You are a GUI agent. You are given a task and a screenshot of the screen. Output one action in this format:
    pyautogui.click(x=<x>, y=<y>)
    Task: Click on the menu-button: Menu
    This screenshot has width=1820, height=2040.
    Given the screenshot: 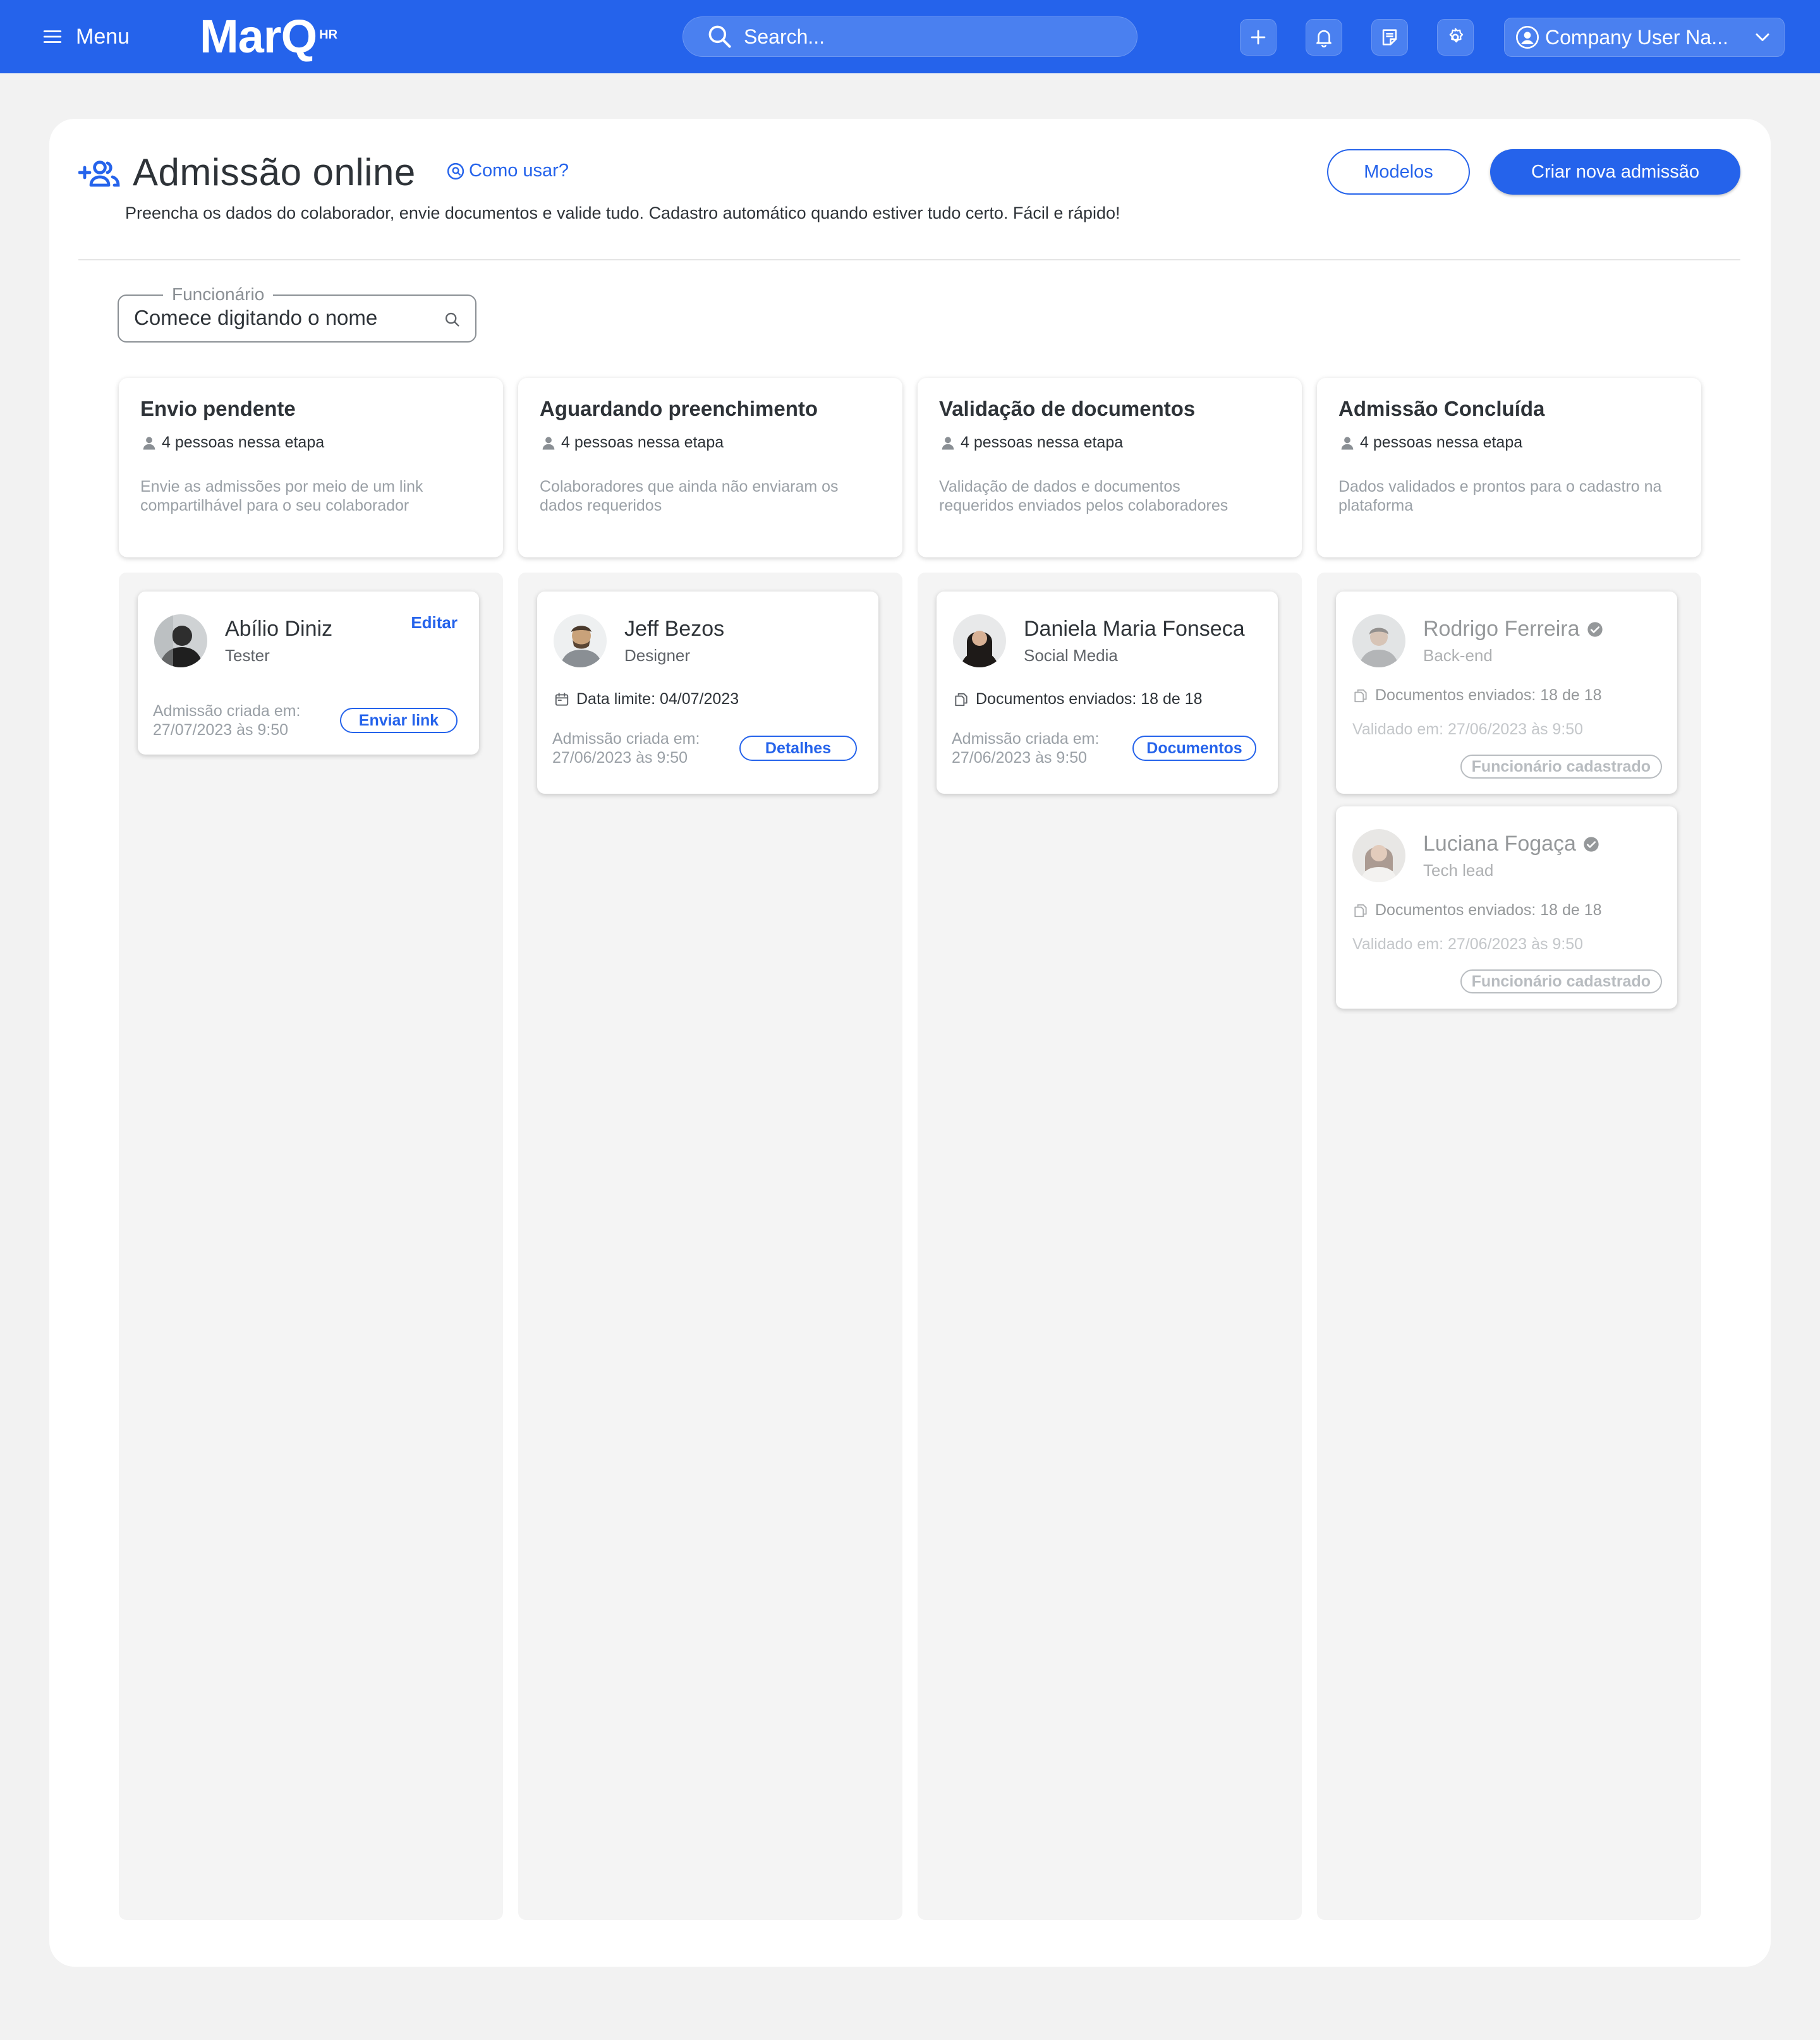 What is the action you would take?
    pyautogui.click(x=86, y=36)
    